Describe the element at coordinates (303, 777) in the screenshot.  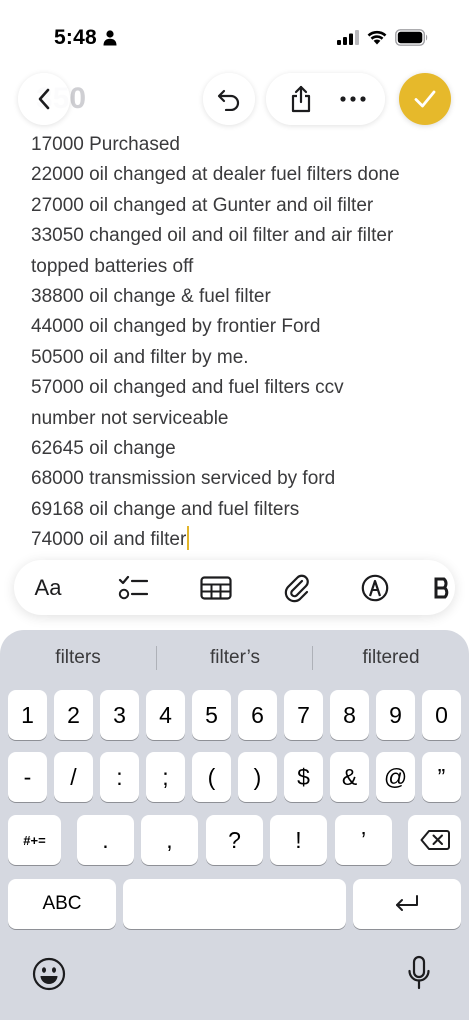
I see `key: $` at that location.